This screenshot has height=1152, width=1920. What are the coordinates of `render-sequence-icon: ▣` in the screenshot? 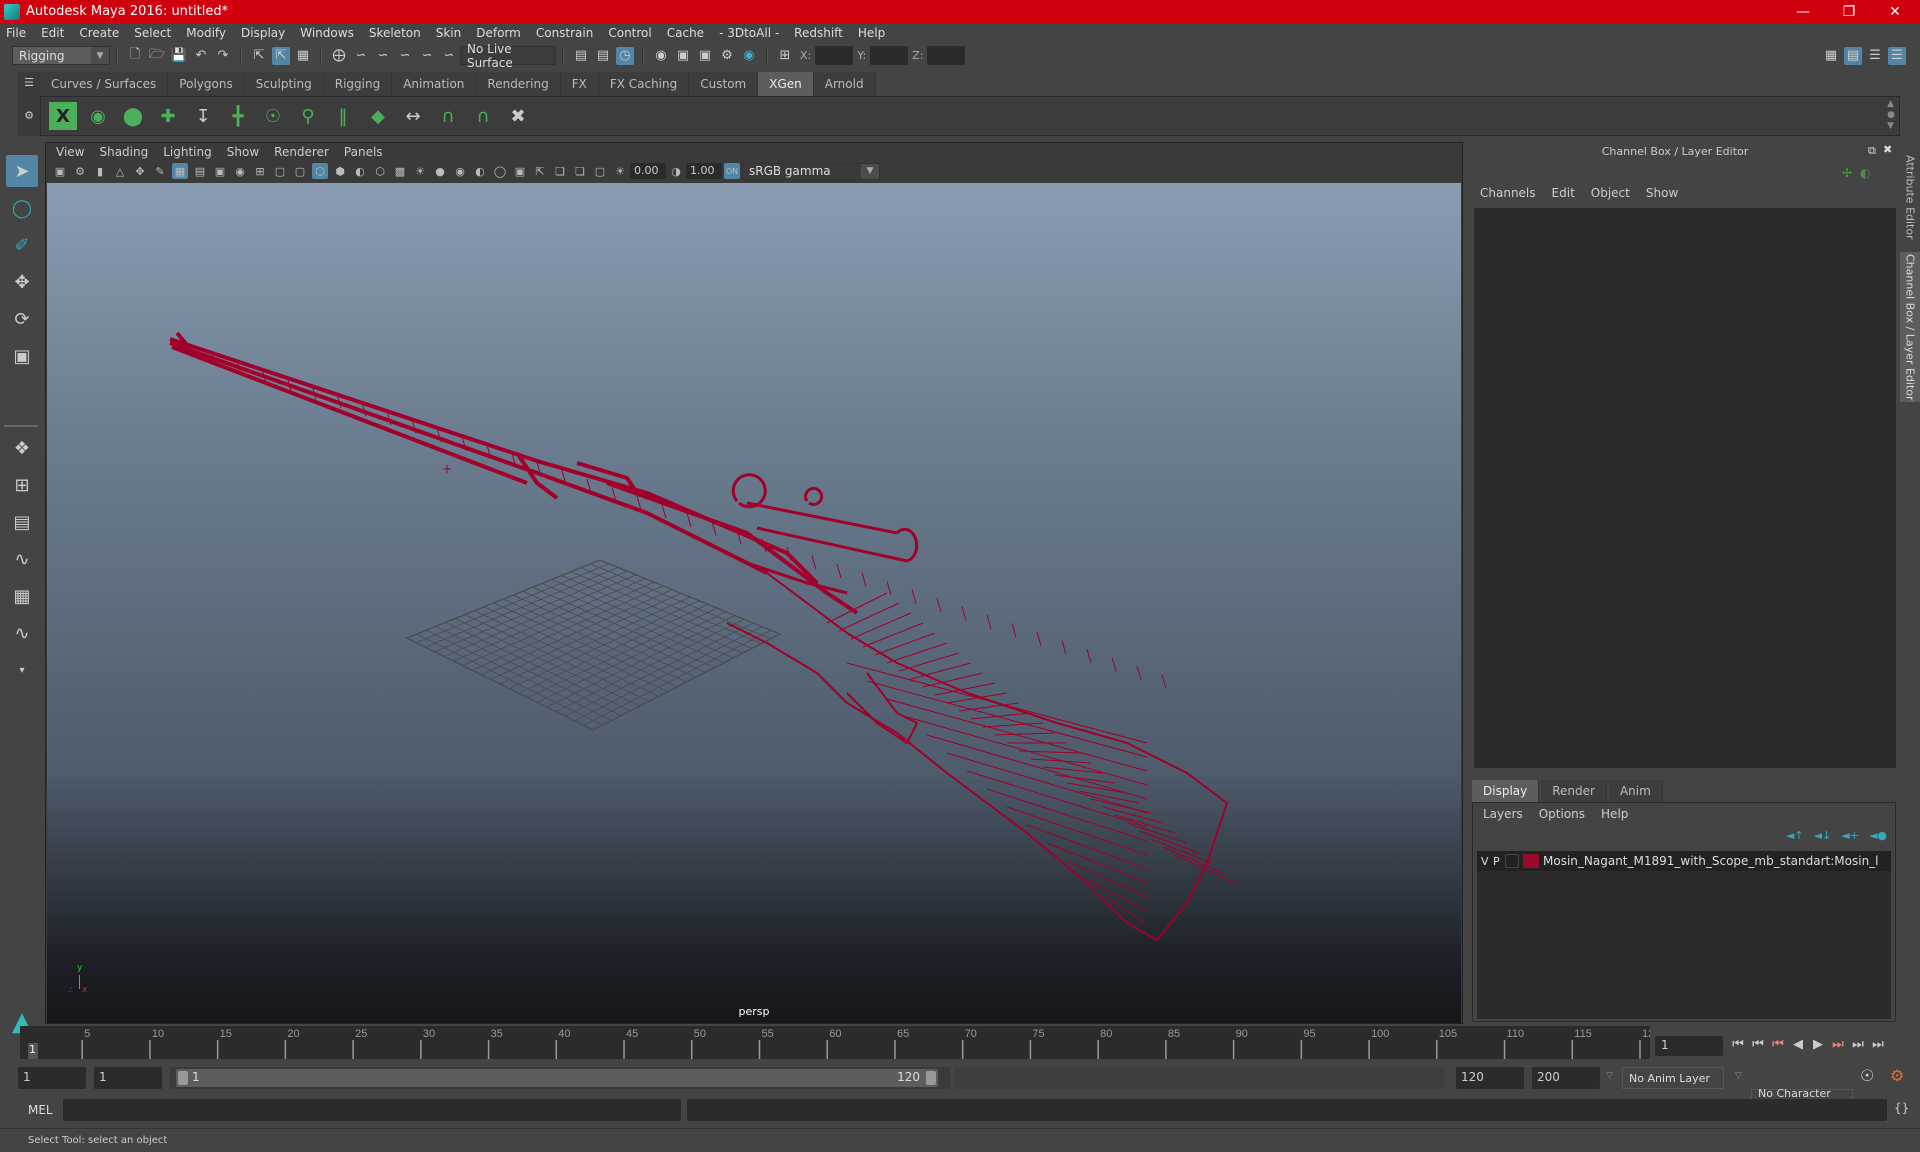 It's located at (683, 56).